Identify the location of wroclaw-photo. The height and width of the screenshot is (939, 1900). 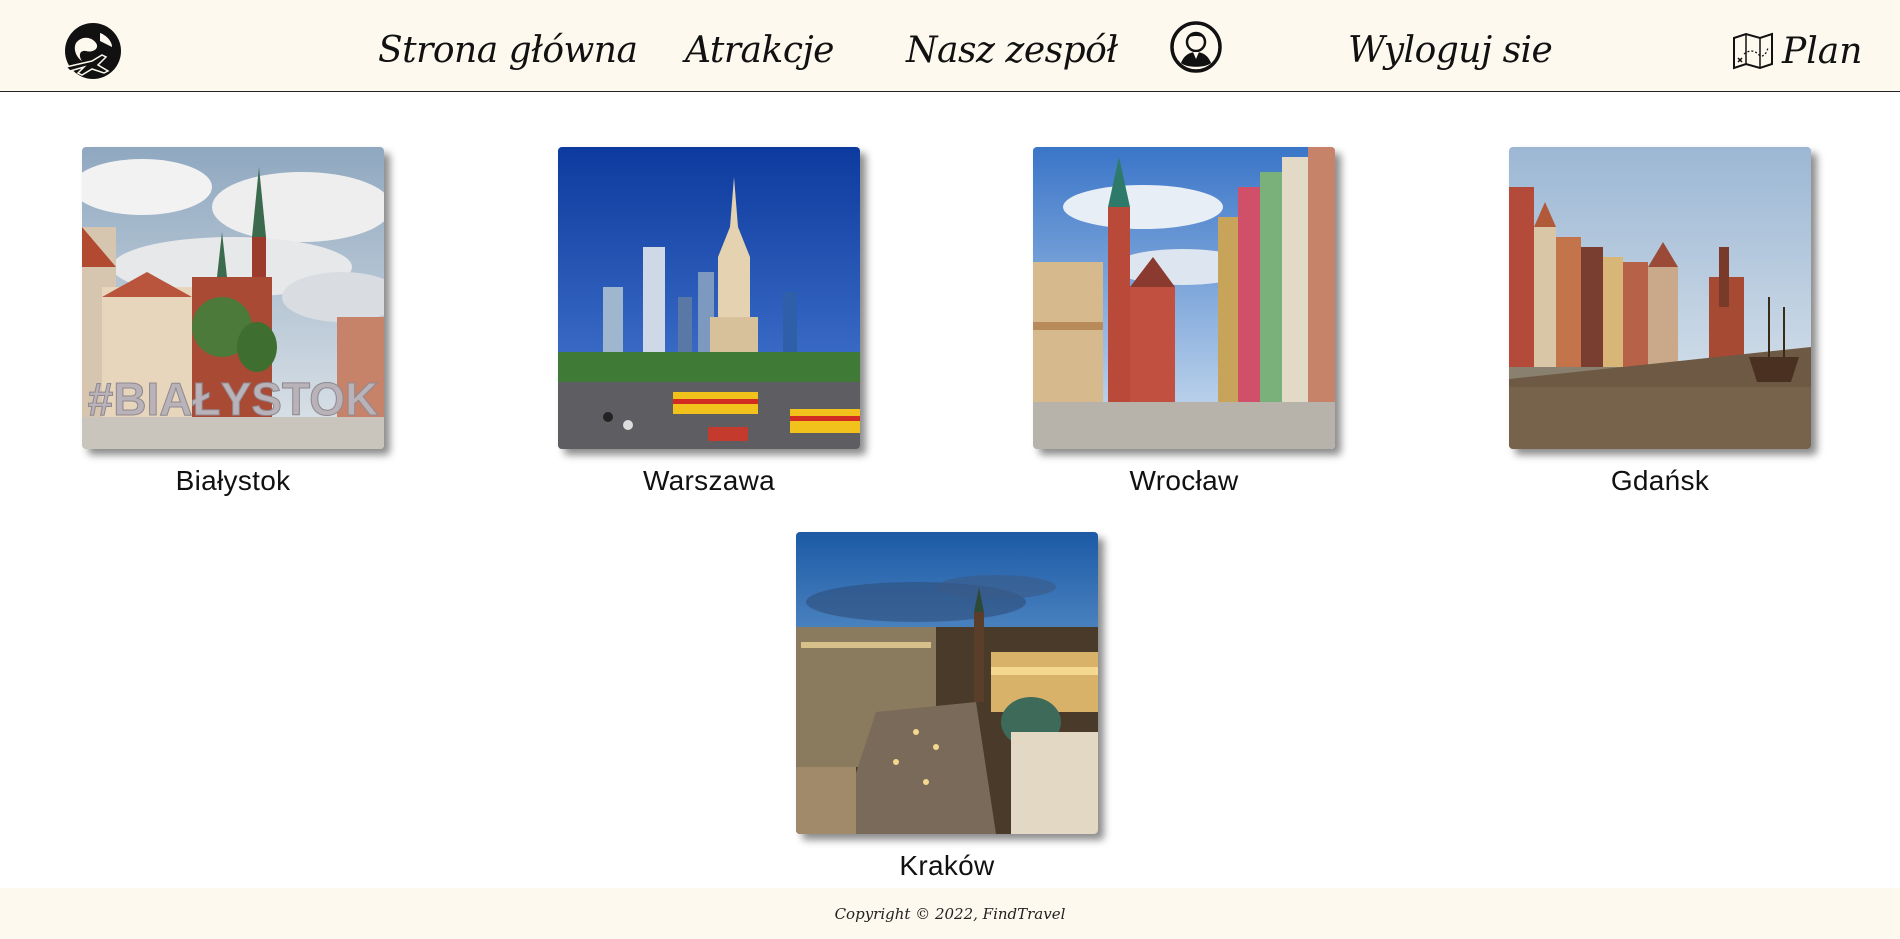
(1184, 298).